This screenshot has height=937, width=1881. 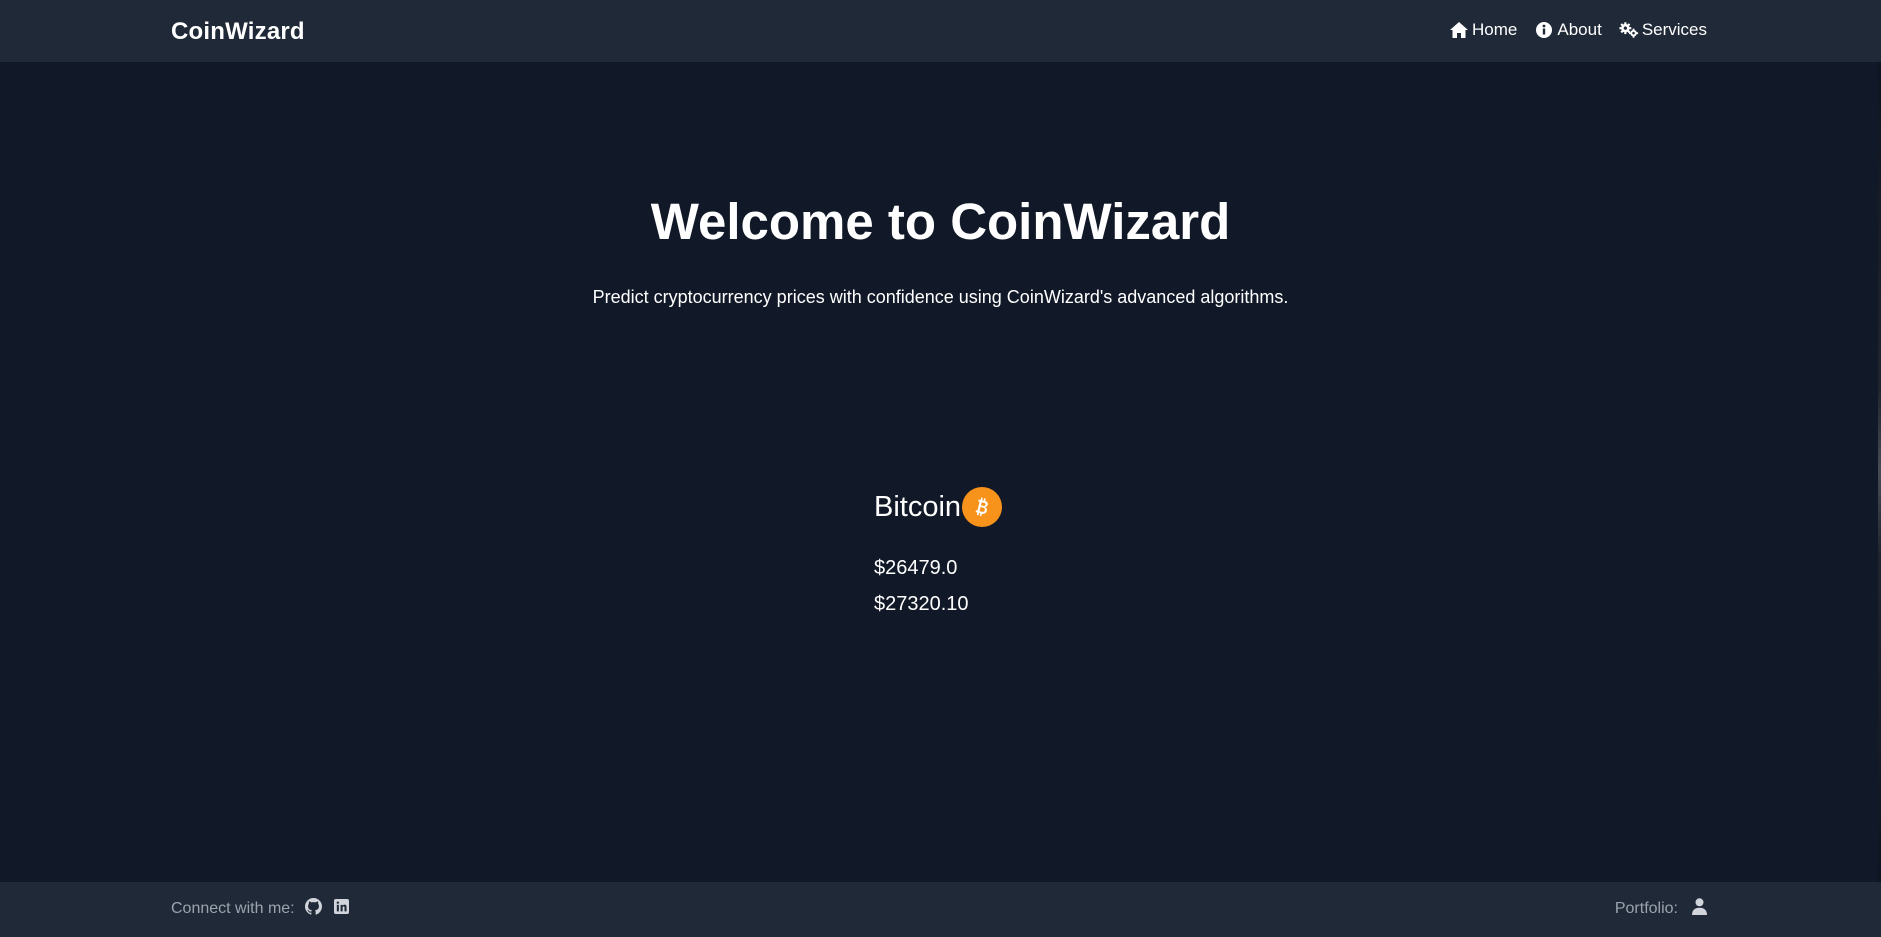 I want to click on coin-card: Bitcoin $26479.0 $27320.10, so click(x=938, y=551).